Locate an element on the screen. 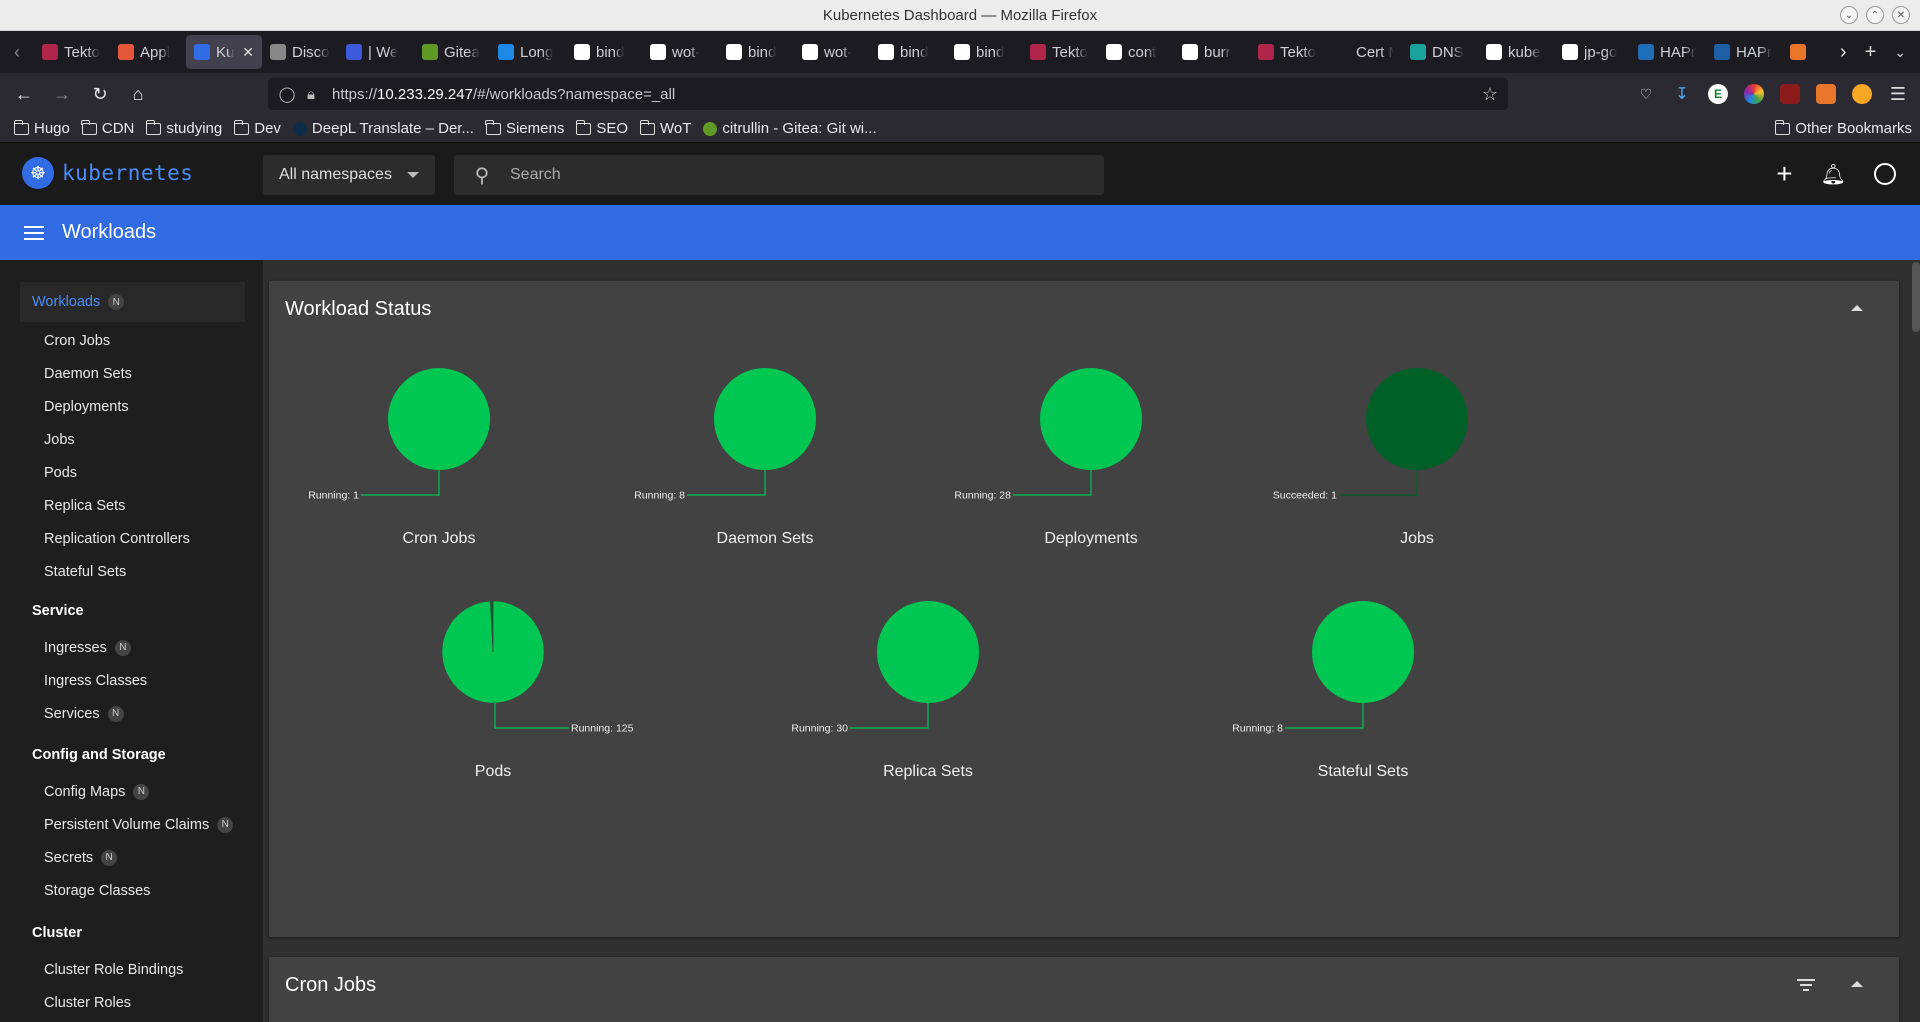 This screenshot has width=1920, height=1022. new-tab-icon: + is located at coordinates (1871, 52).